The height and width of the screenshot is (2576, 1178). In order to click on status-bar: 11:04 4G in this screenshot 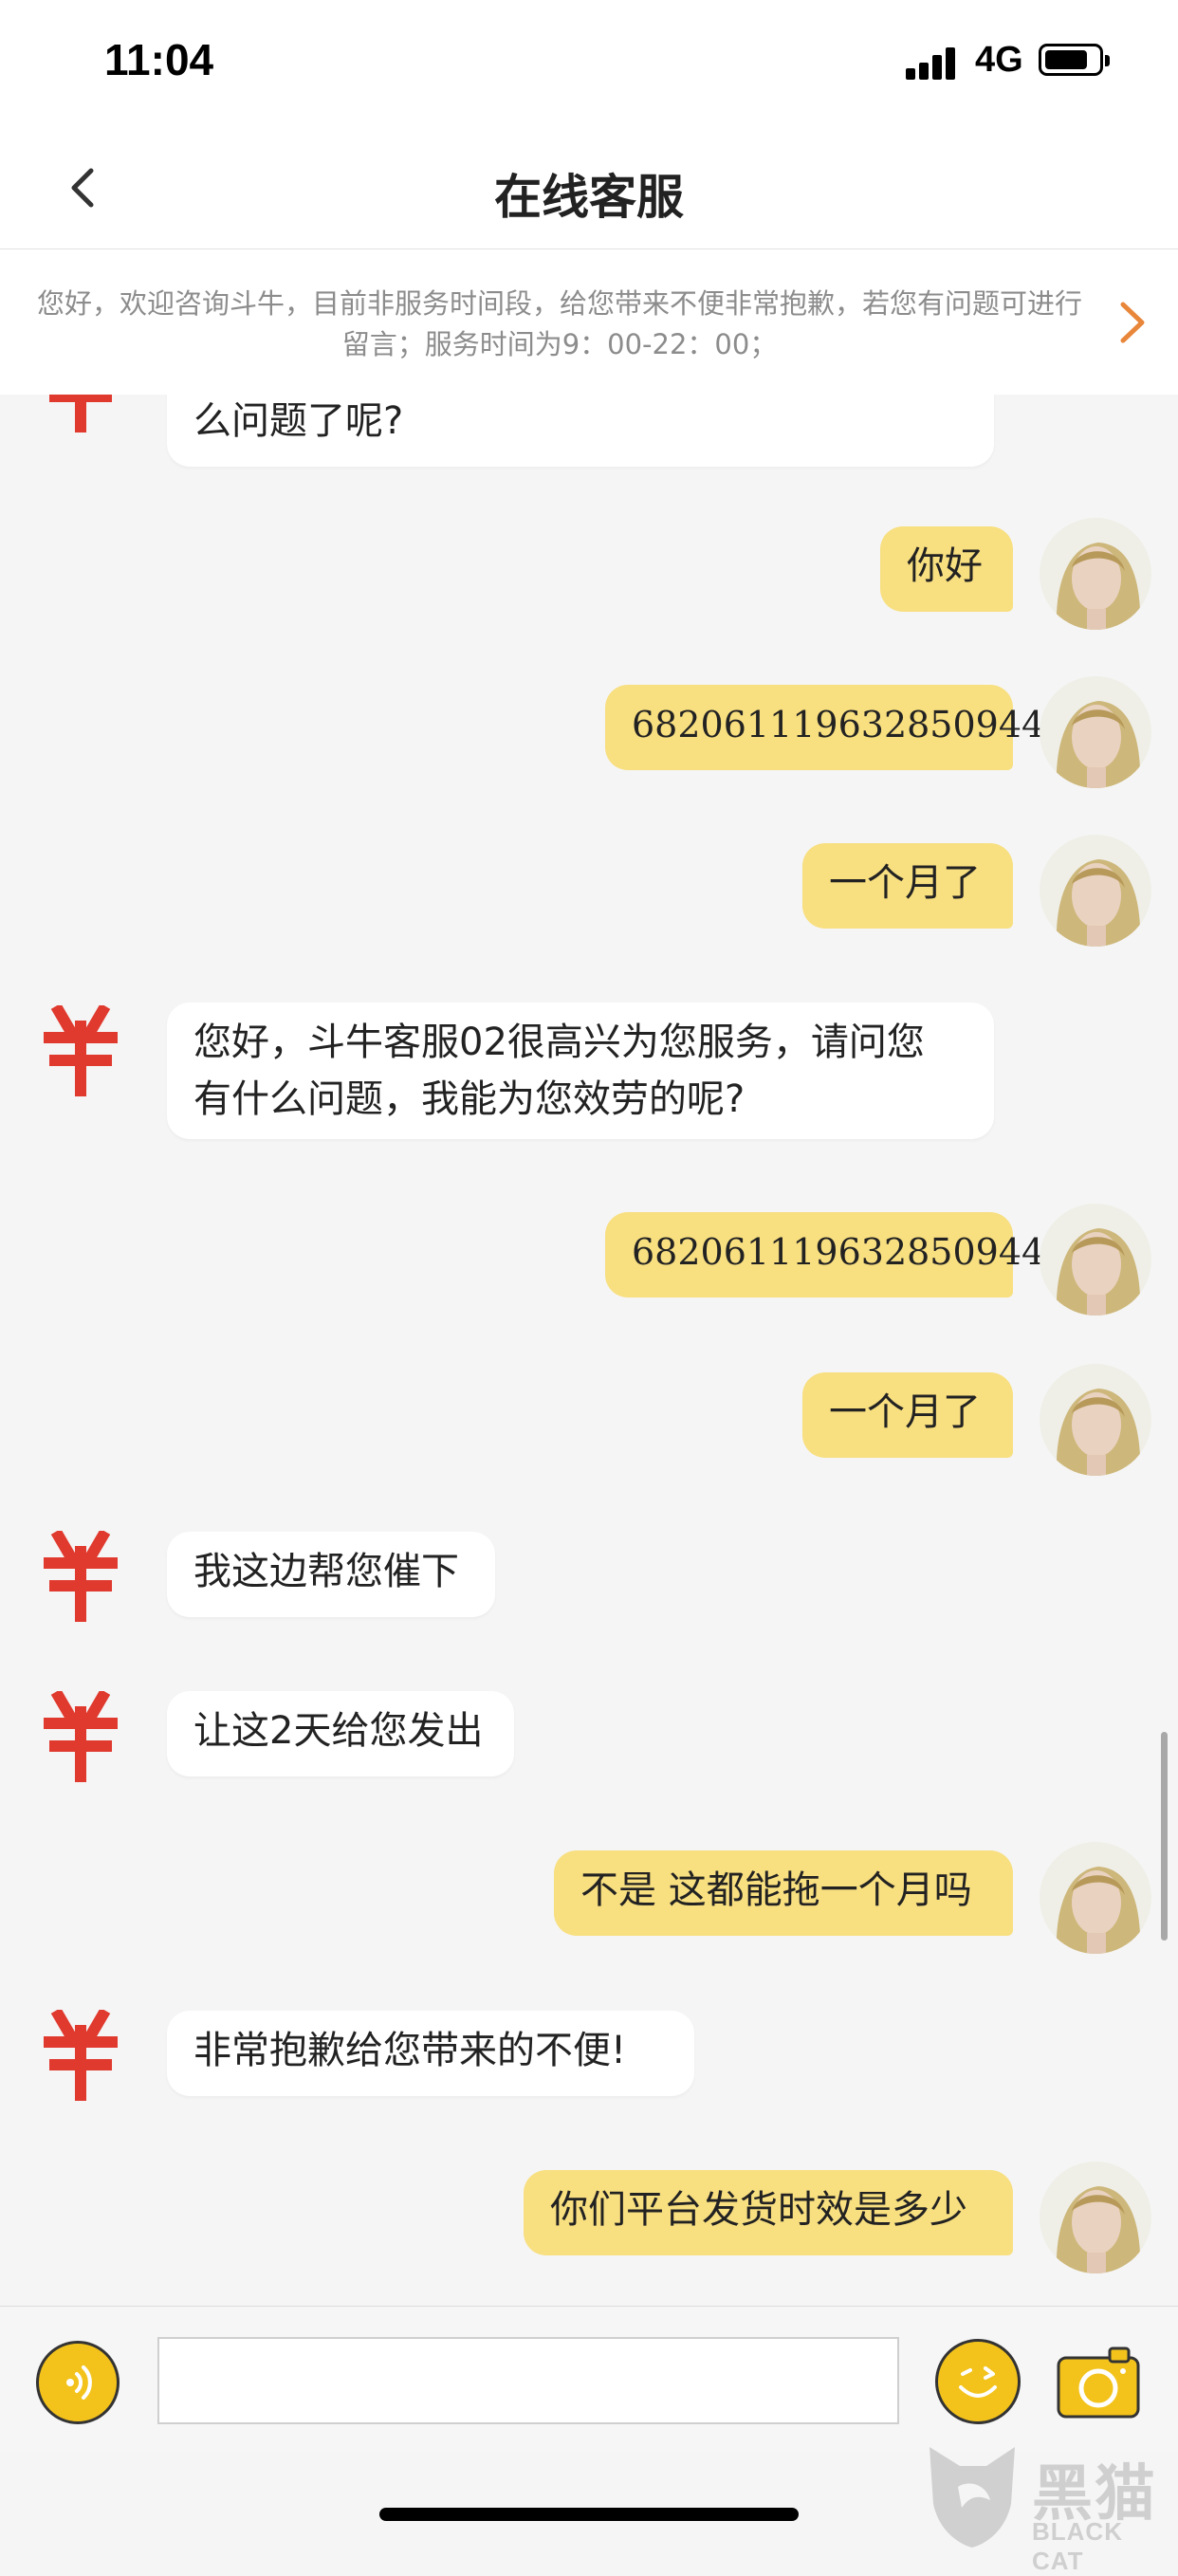, I will do `click(589, 61)`.